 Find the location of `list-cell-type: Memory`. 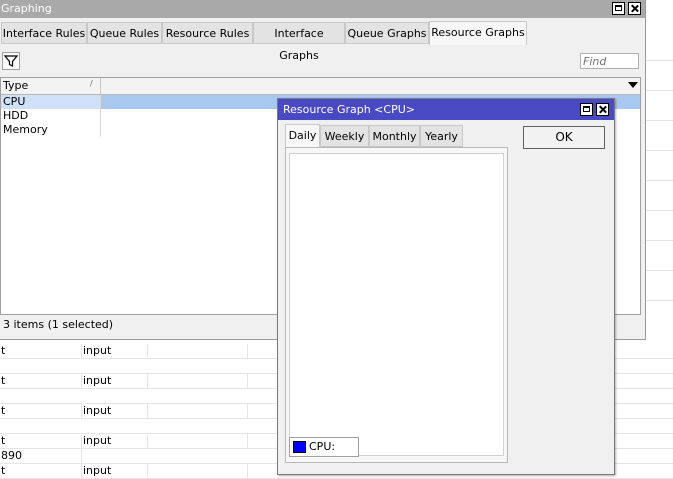

list-cell-type: Memory is located at coordinates (51, 130).